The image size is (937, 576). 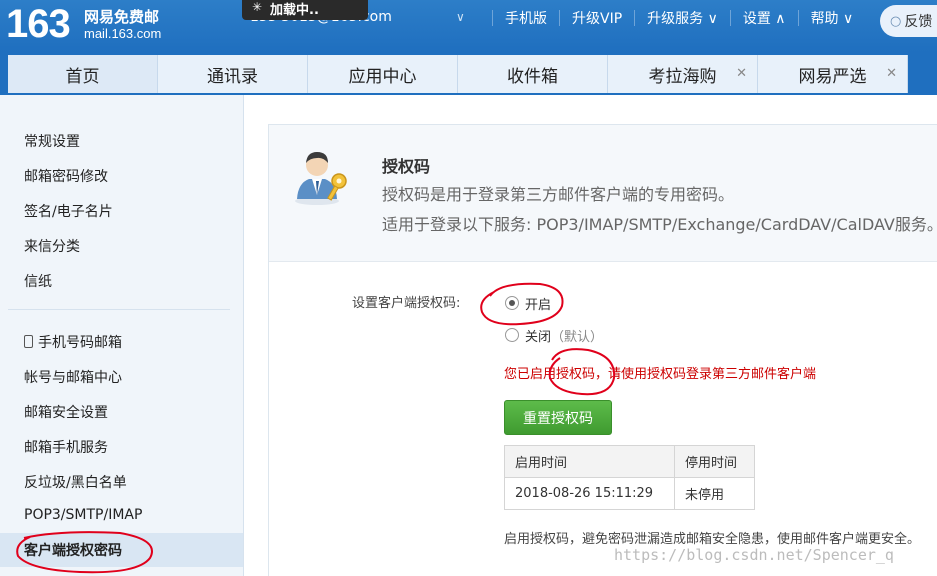 What do you see at coordinates (778, 19) in the screenshot?
I see `chevron-up-icon: ∧` at bounding box center [778, 19].